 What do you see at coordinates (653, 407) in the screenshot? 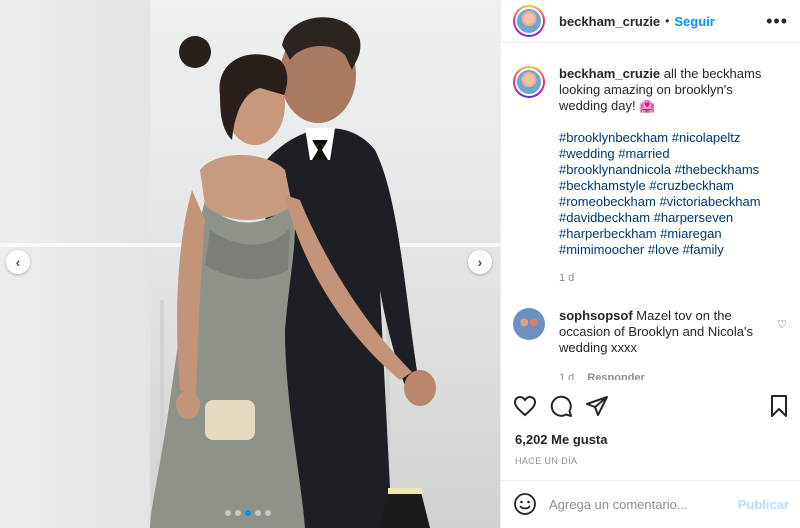
I see `post-actions` at bounding box center [653, 407].